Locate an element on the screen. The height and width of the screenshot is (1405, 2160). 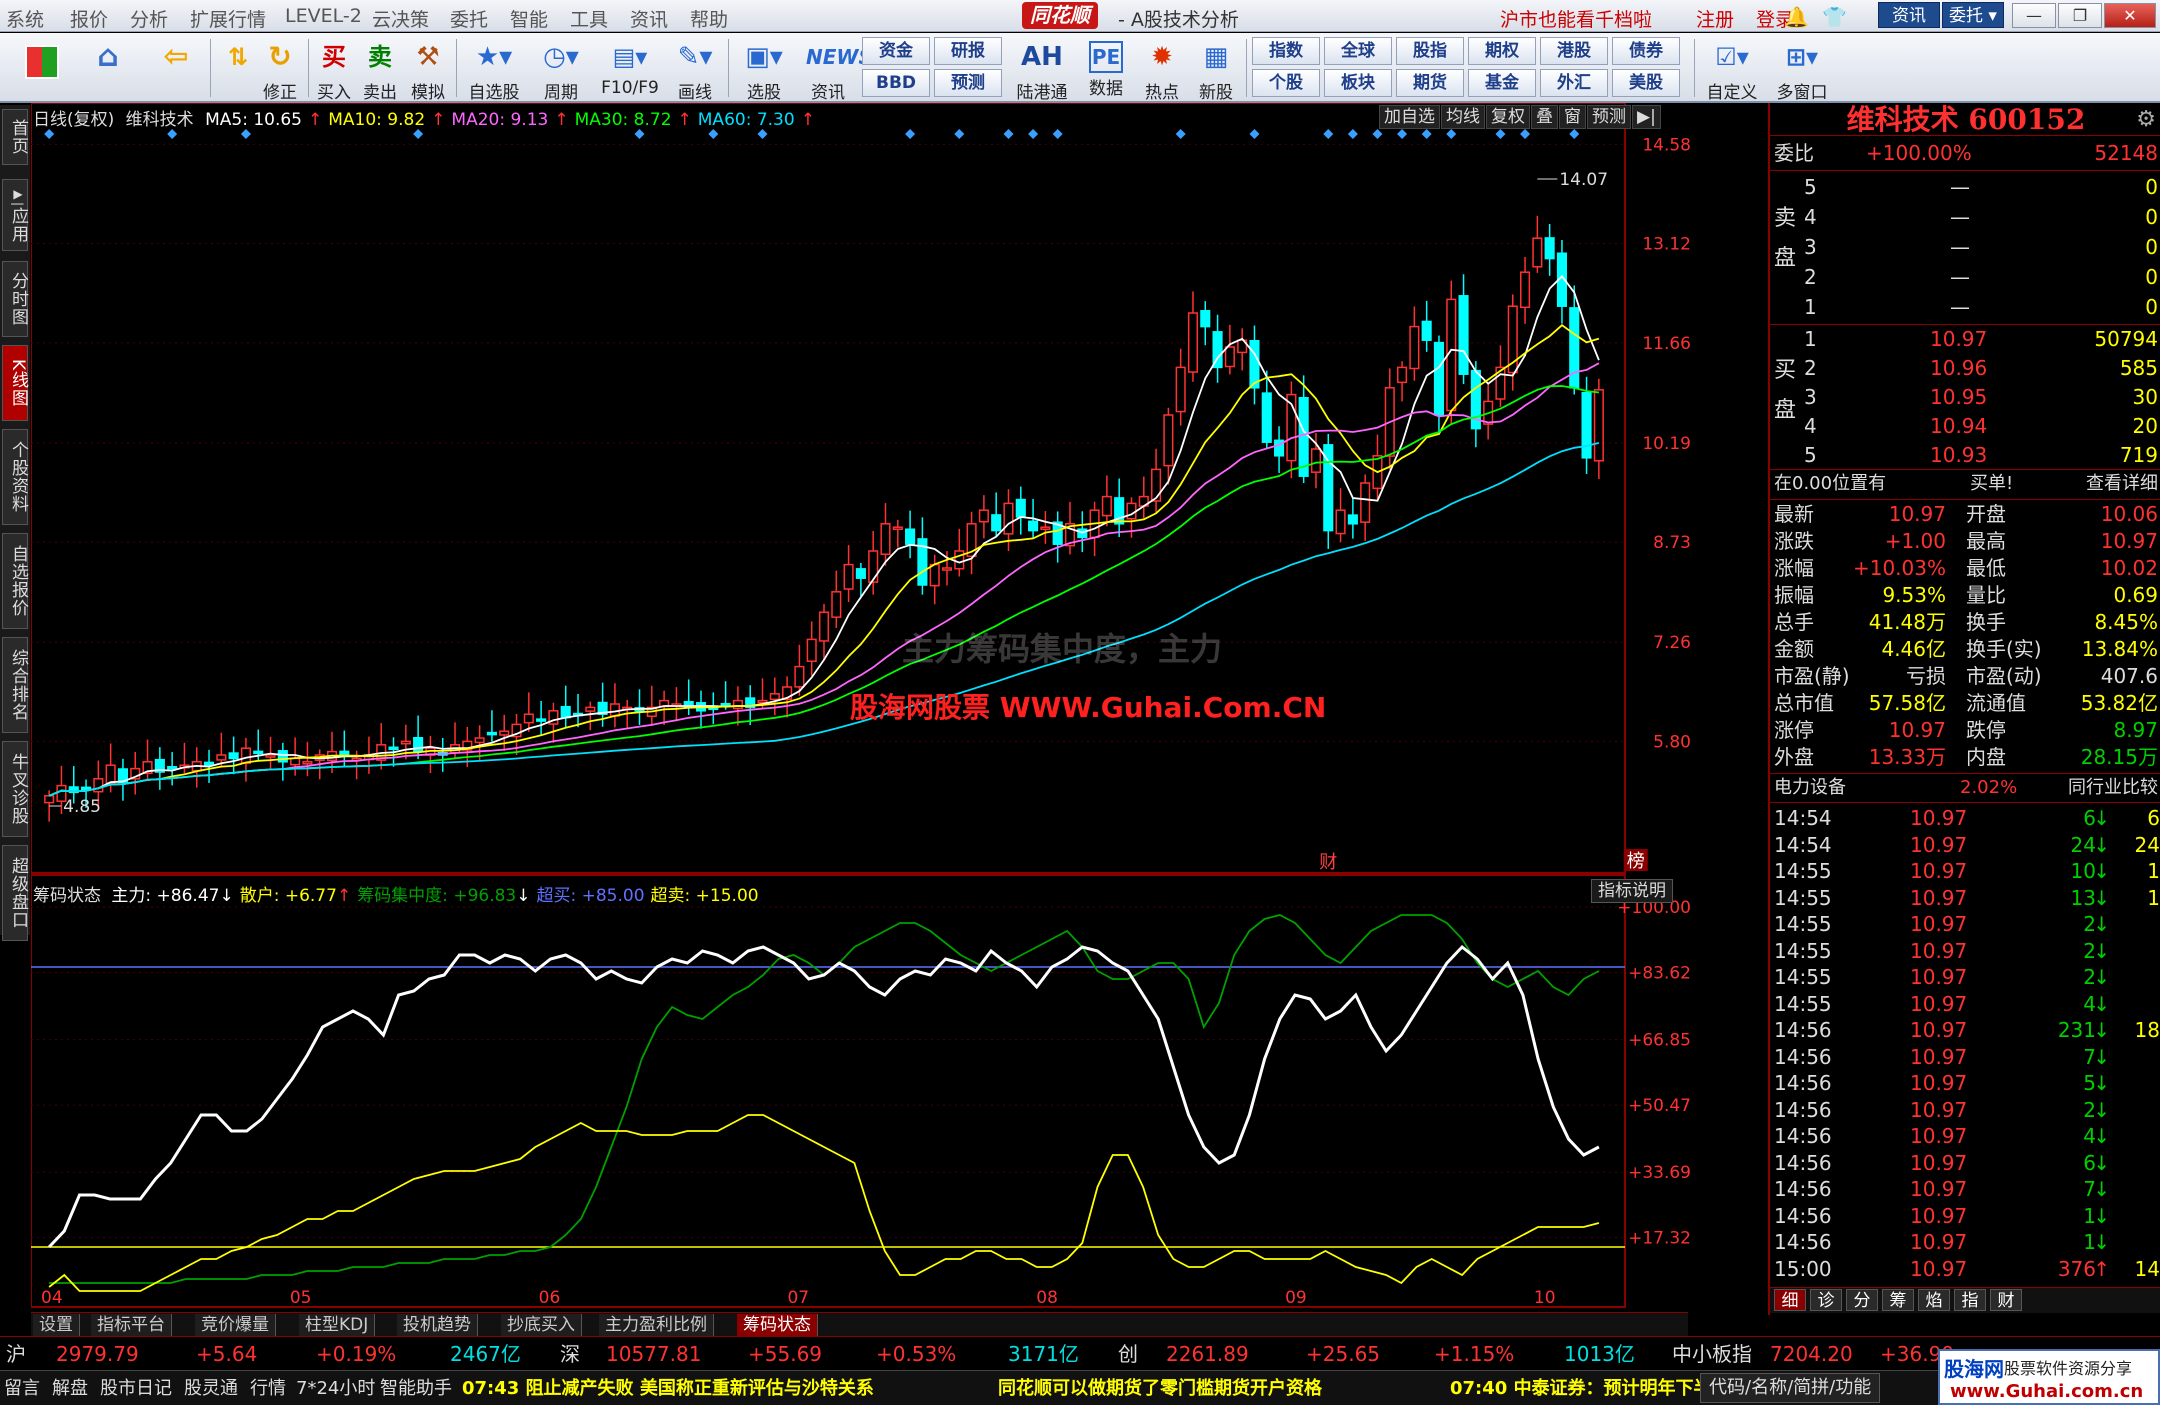
register-link: 注册 is located at coordinates (1715, 18).